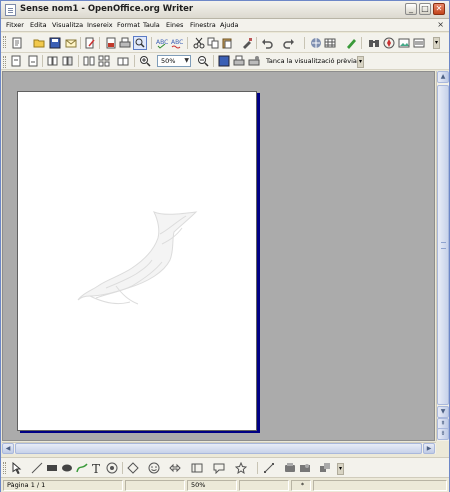 The image size is (450, 492). What do you see at coordinates (140, 43) in the screenshot?
I see `page-preview-icon` at bounding box center [140, 43].